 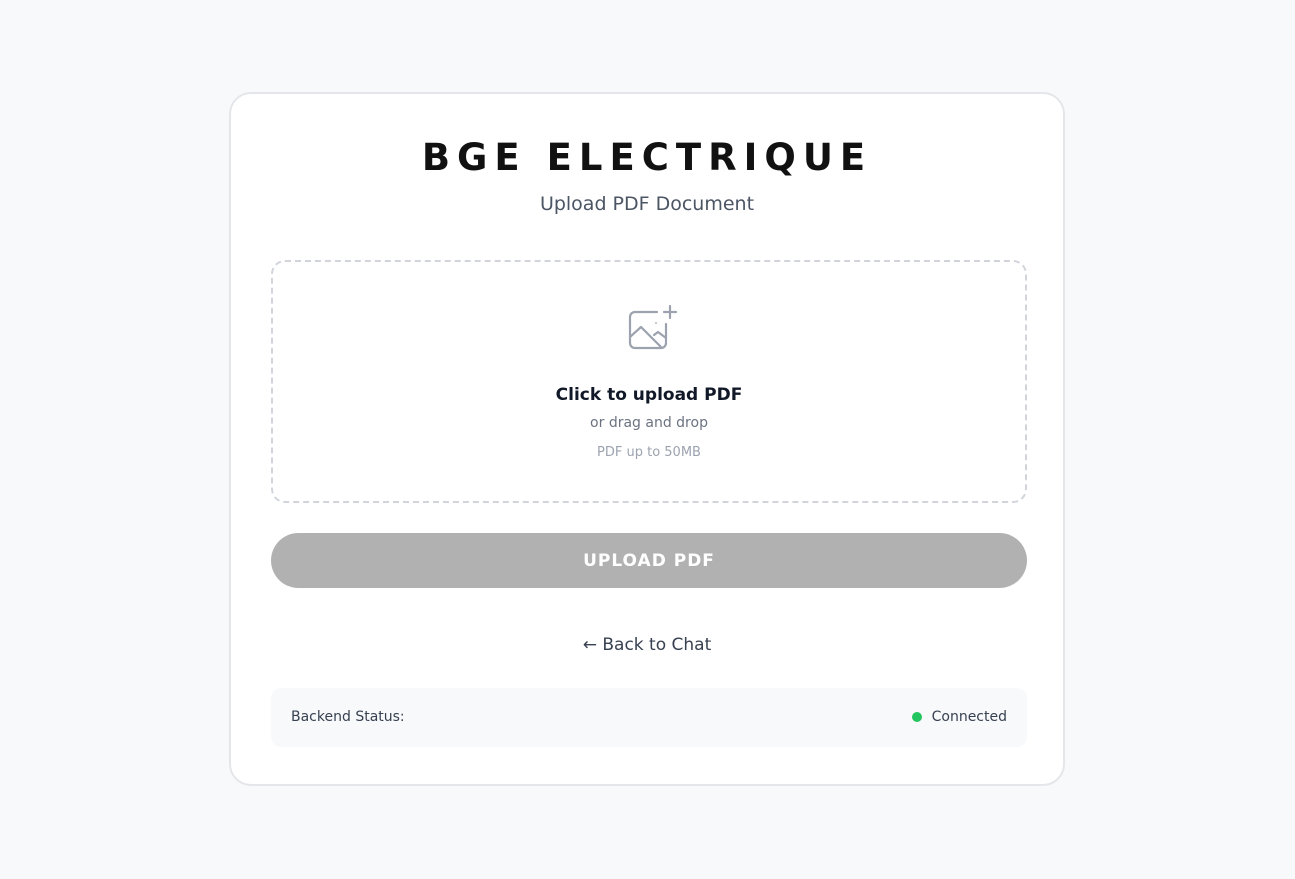 I want to click on backend-status-bar: Backend Status: Connected, so click(x=649, y=717).